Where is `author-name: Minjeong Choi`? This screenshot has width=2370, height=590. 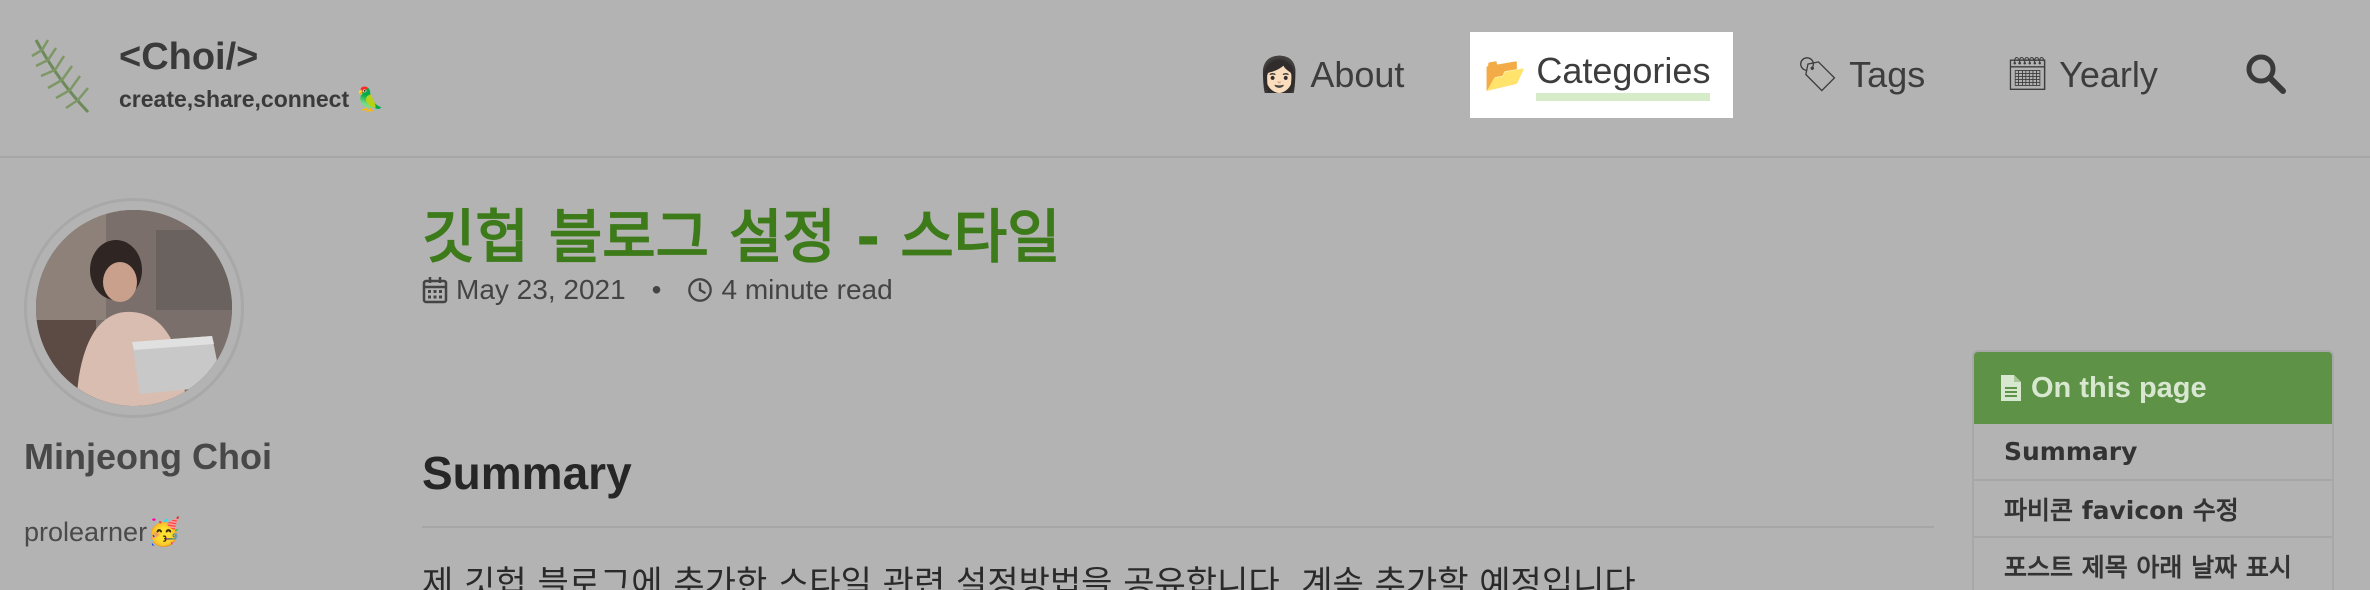
author-name: Minjeong Choi is located at coordinates (148, 456).